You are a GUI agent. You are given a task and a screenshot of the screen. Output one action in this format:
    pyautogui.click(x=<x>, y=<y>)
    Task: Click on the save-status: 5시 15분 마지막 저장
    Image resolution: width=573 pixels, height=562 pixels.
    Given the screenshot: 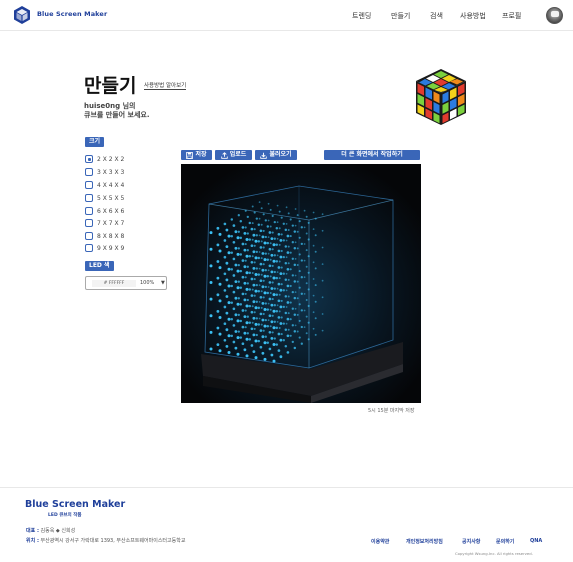 What is the action you would take?
    pyautogui.click(x=391, y=411)
    